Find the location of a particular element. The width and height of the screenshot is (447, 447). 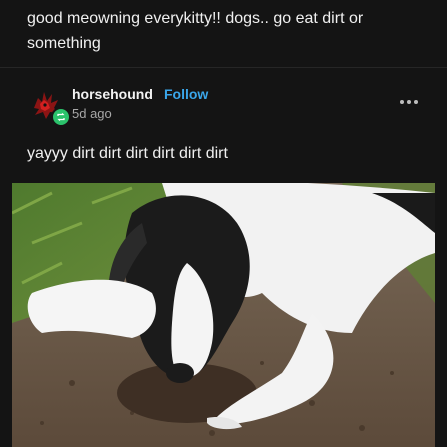

more-dots-icon is located at coordinates (409, 99).